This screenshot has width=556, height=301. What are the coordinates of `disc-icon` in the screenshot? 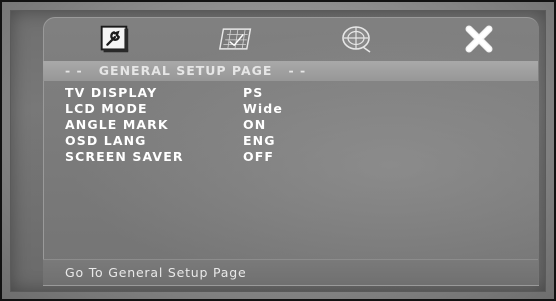 It's located at (356, 39).